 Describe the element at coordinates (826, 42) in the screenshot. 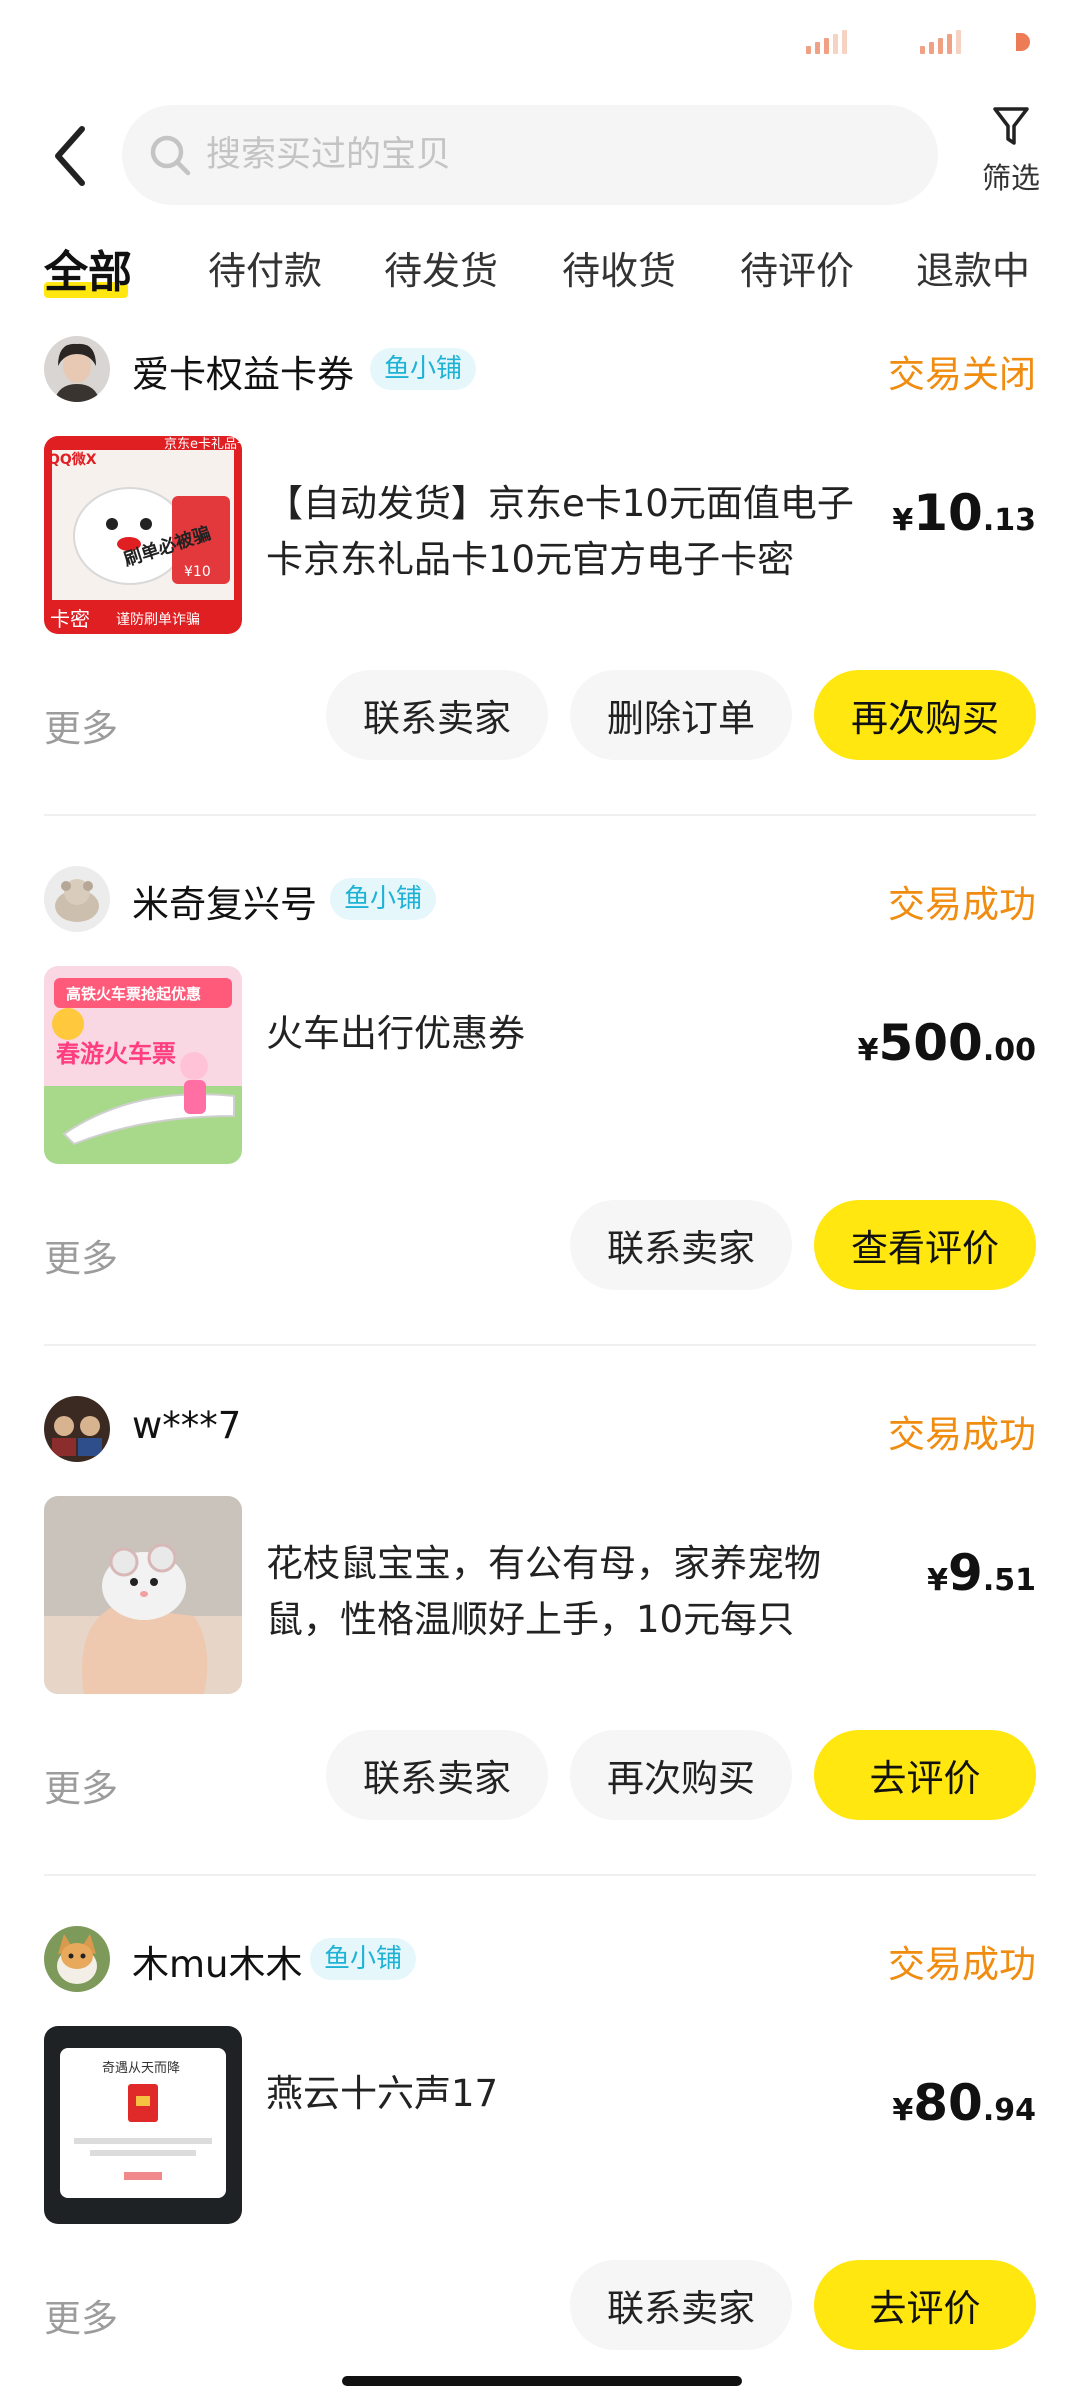

I see `signal-icon` at that location.